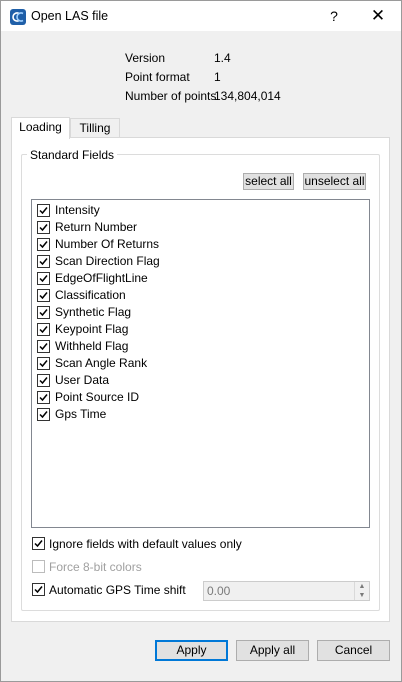 The height and width of the screenshot is (682, 402). What do you see at coordinates (93, 312) in the screenshot?
I see `field-label: Synthetic Flag` at bounding box center [93, 312].